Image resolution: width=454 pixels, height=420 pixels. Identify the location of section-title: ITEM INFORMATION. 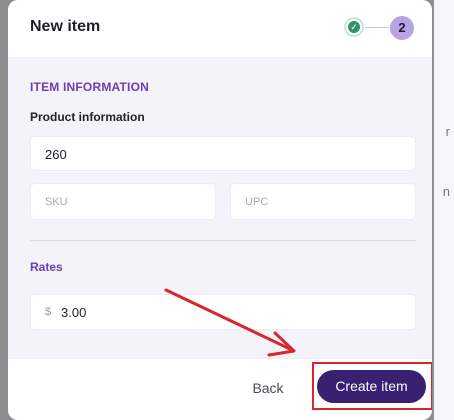
(89, 87).